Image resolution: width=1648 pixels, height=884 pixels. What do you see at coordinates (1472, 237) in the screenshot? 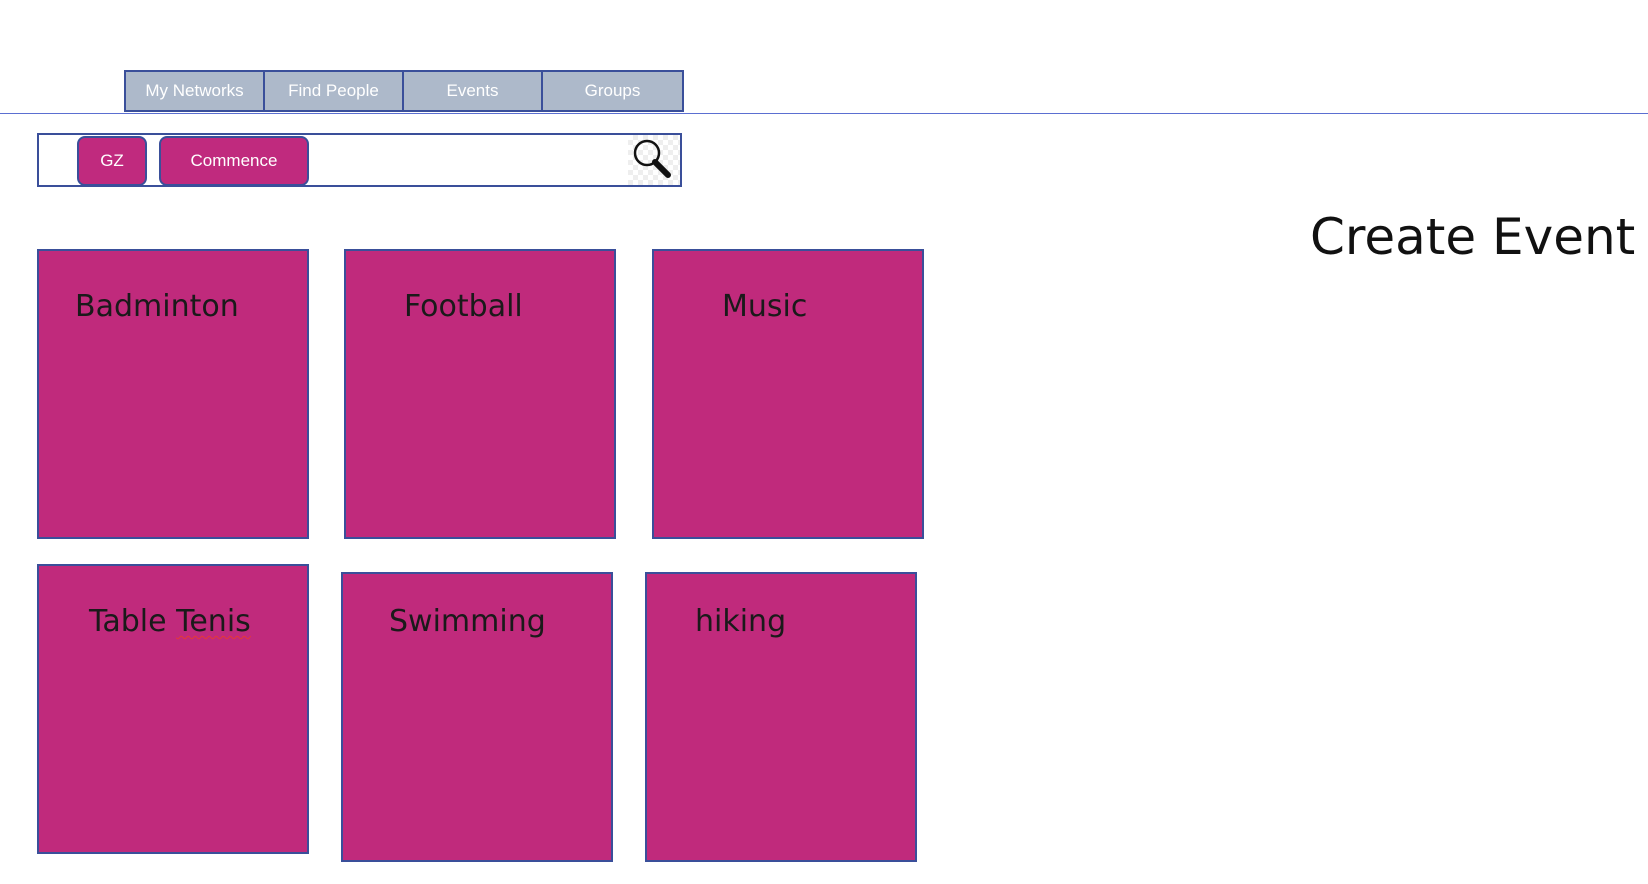
I see `create-event-link: Create Event` at bounding box center [1472, 237].